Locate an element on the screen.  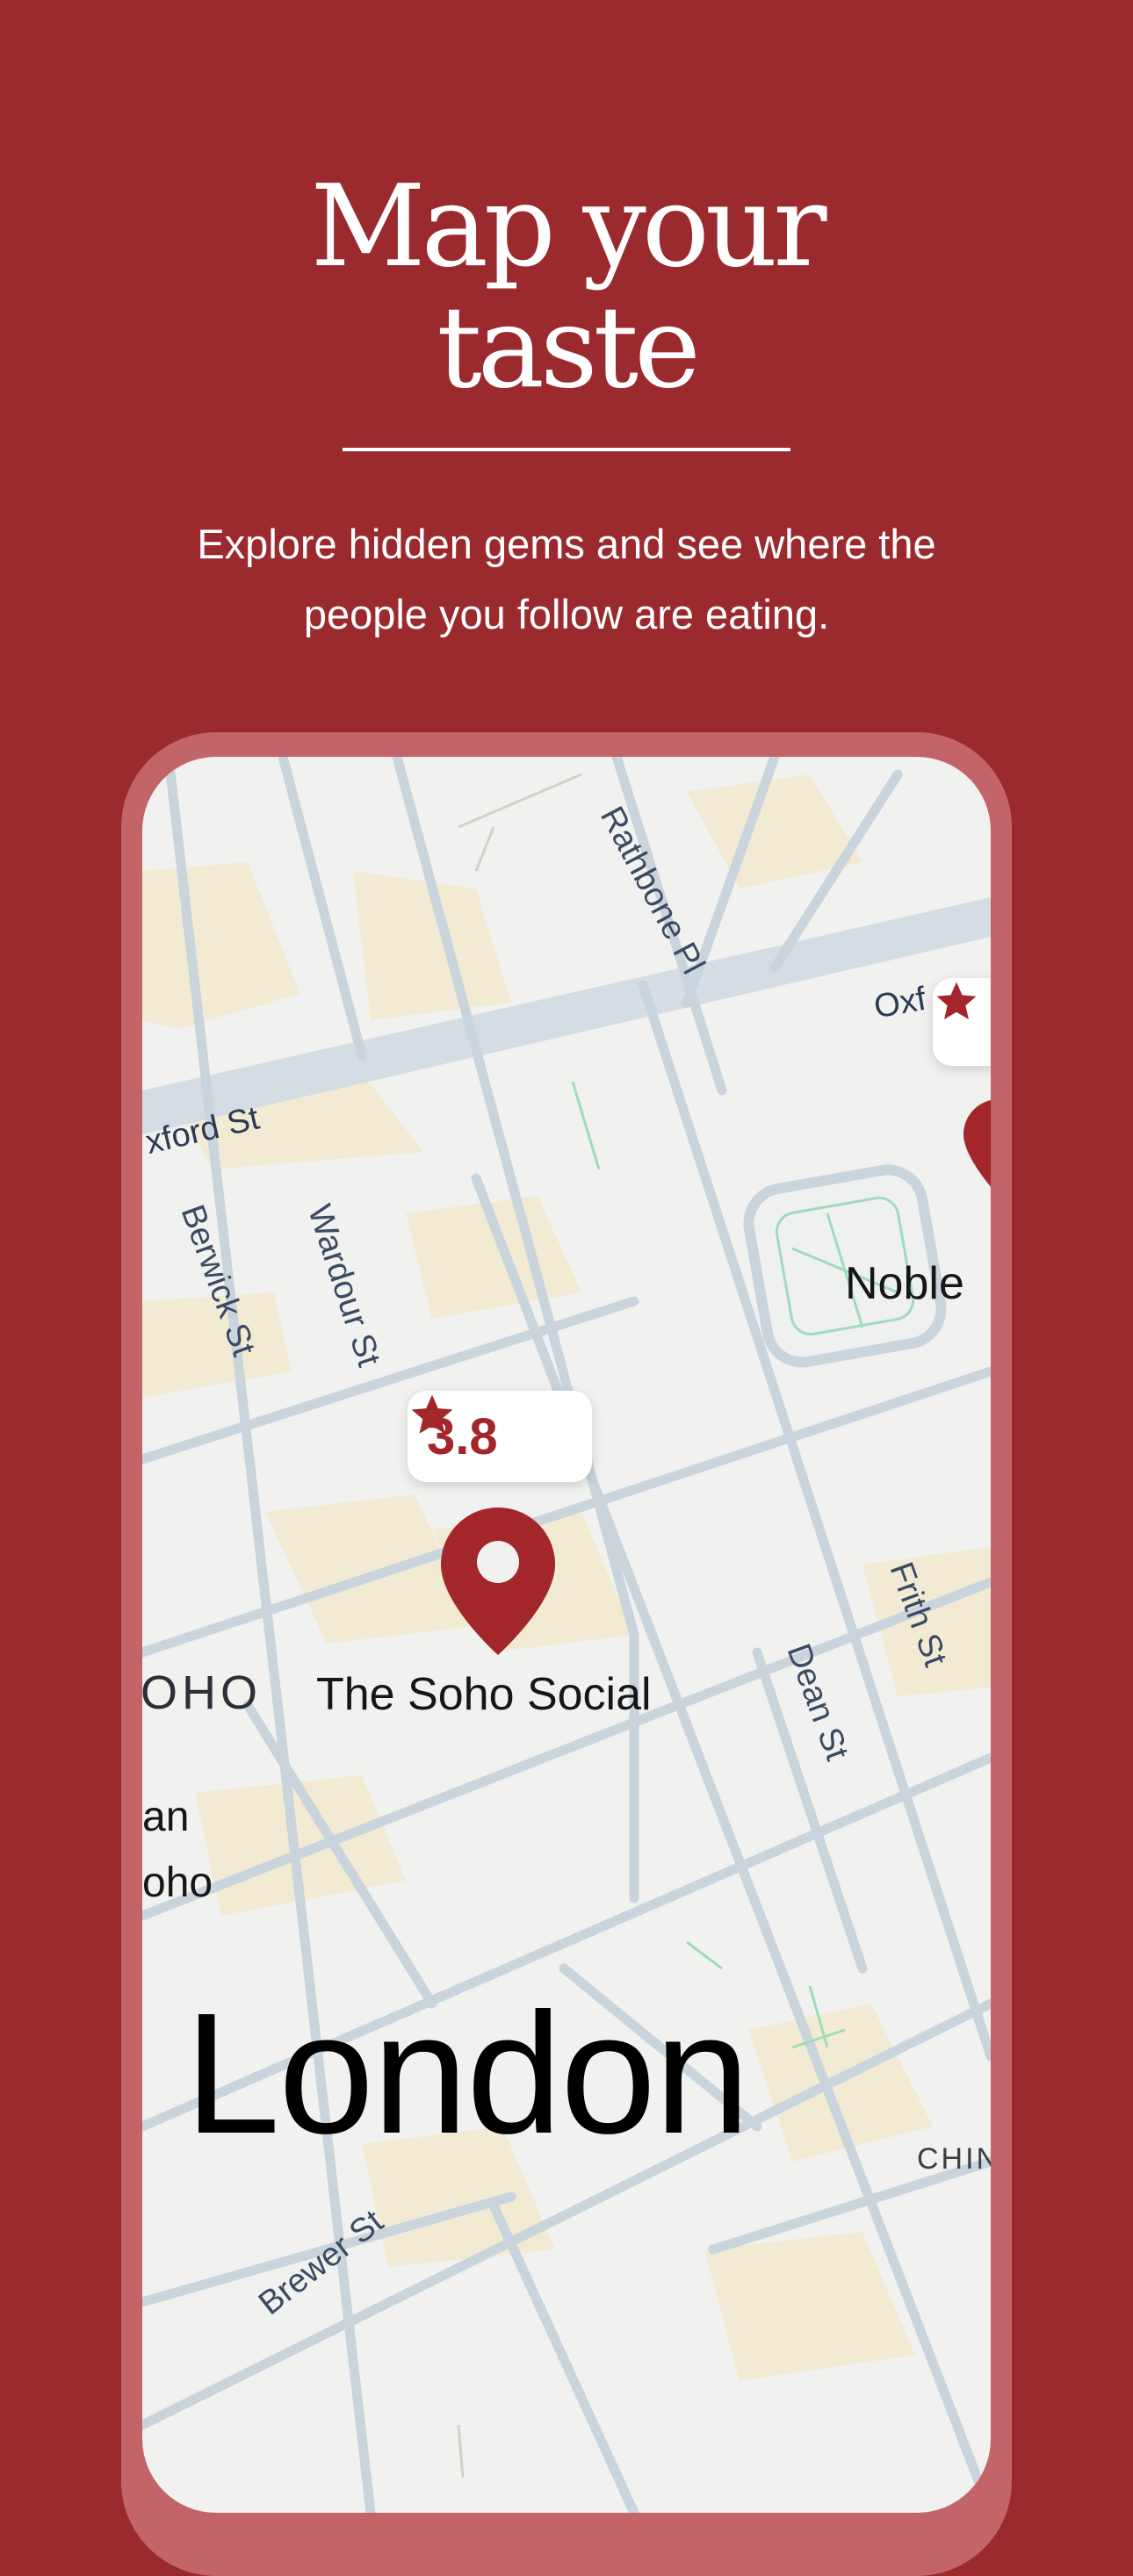
place-label-fragment-an: an is located at coordinates (166, 1817).